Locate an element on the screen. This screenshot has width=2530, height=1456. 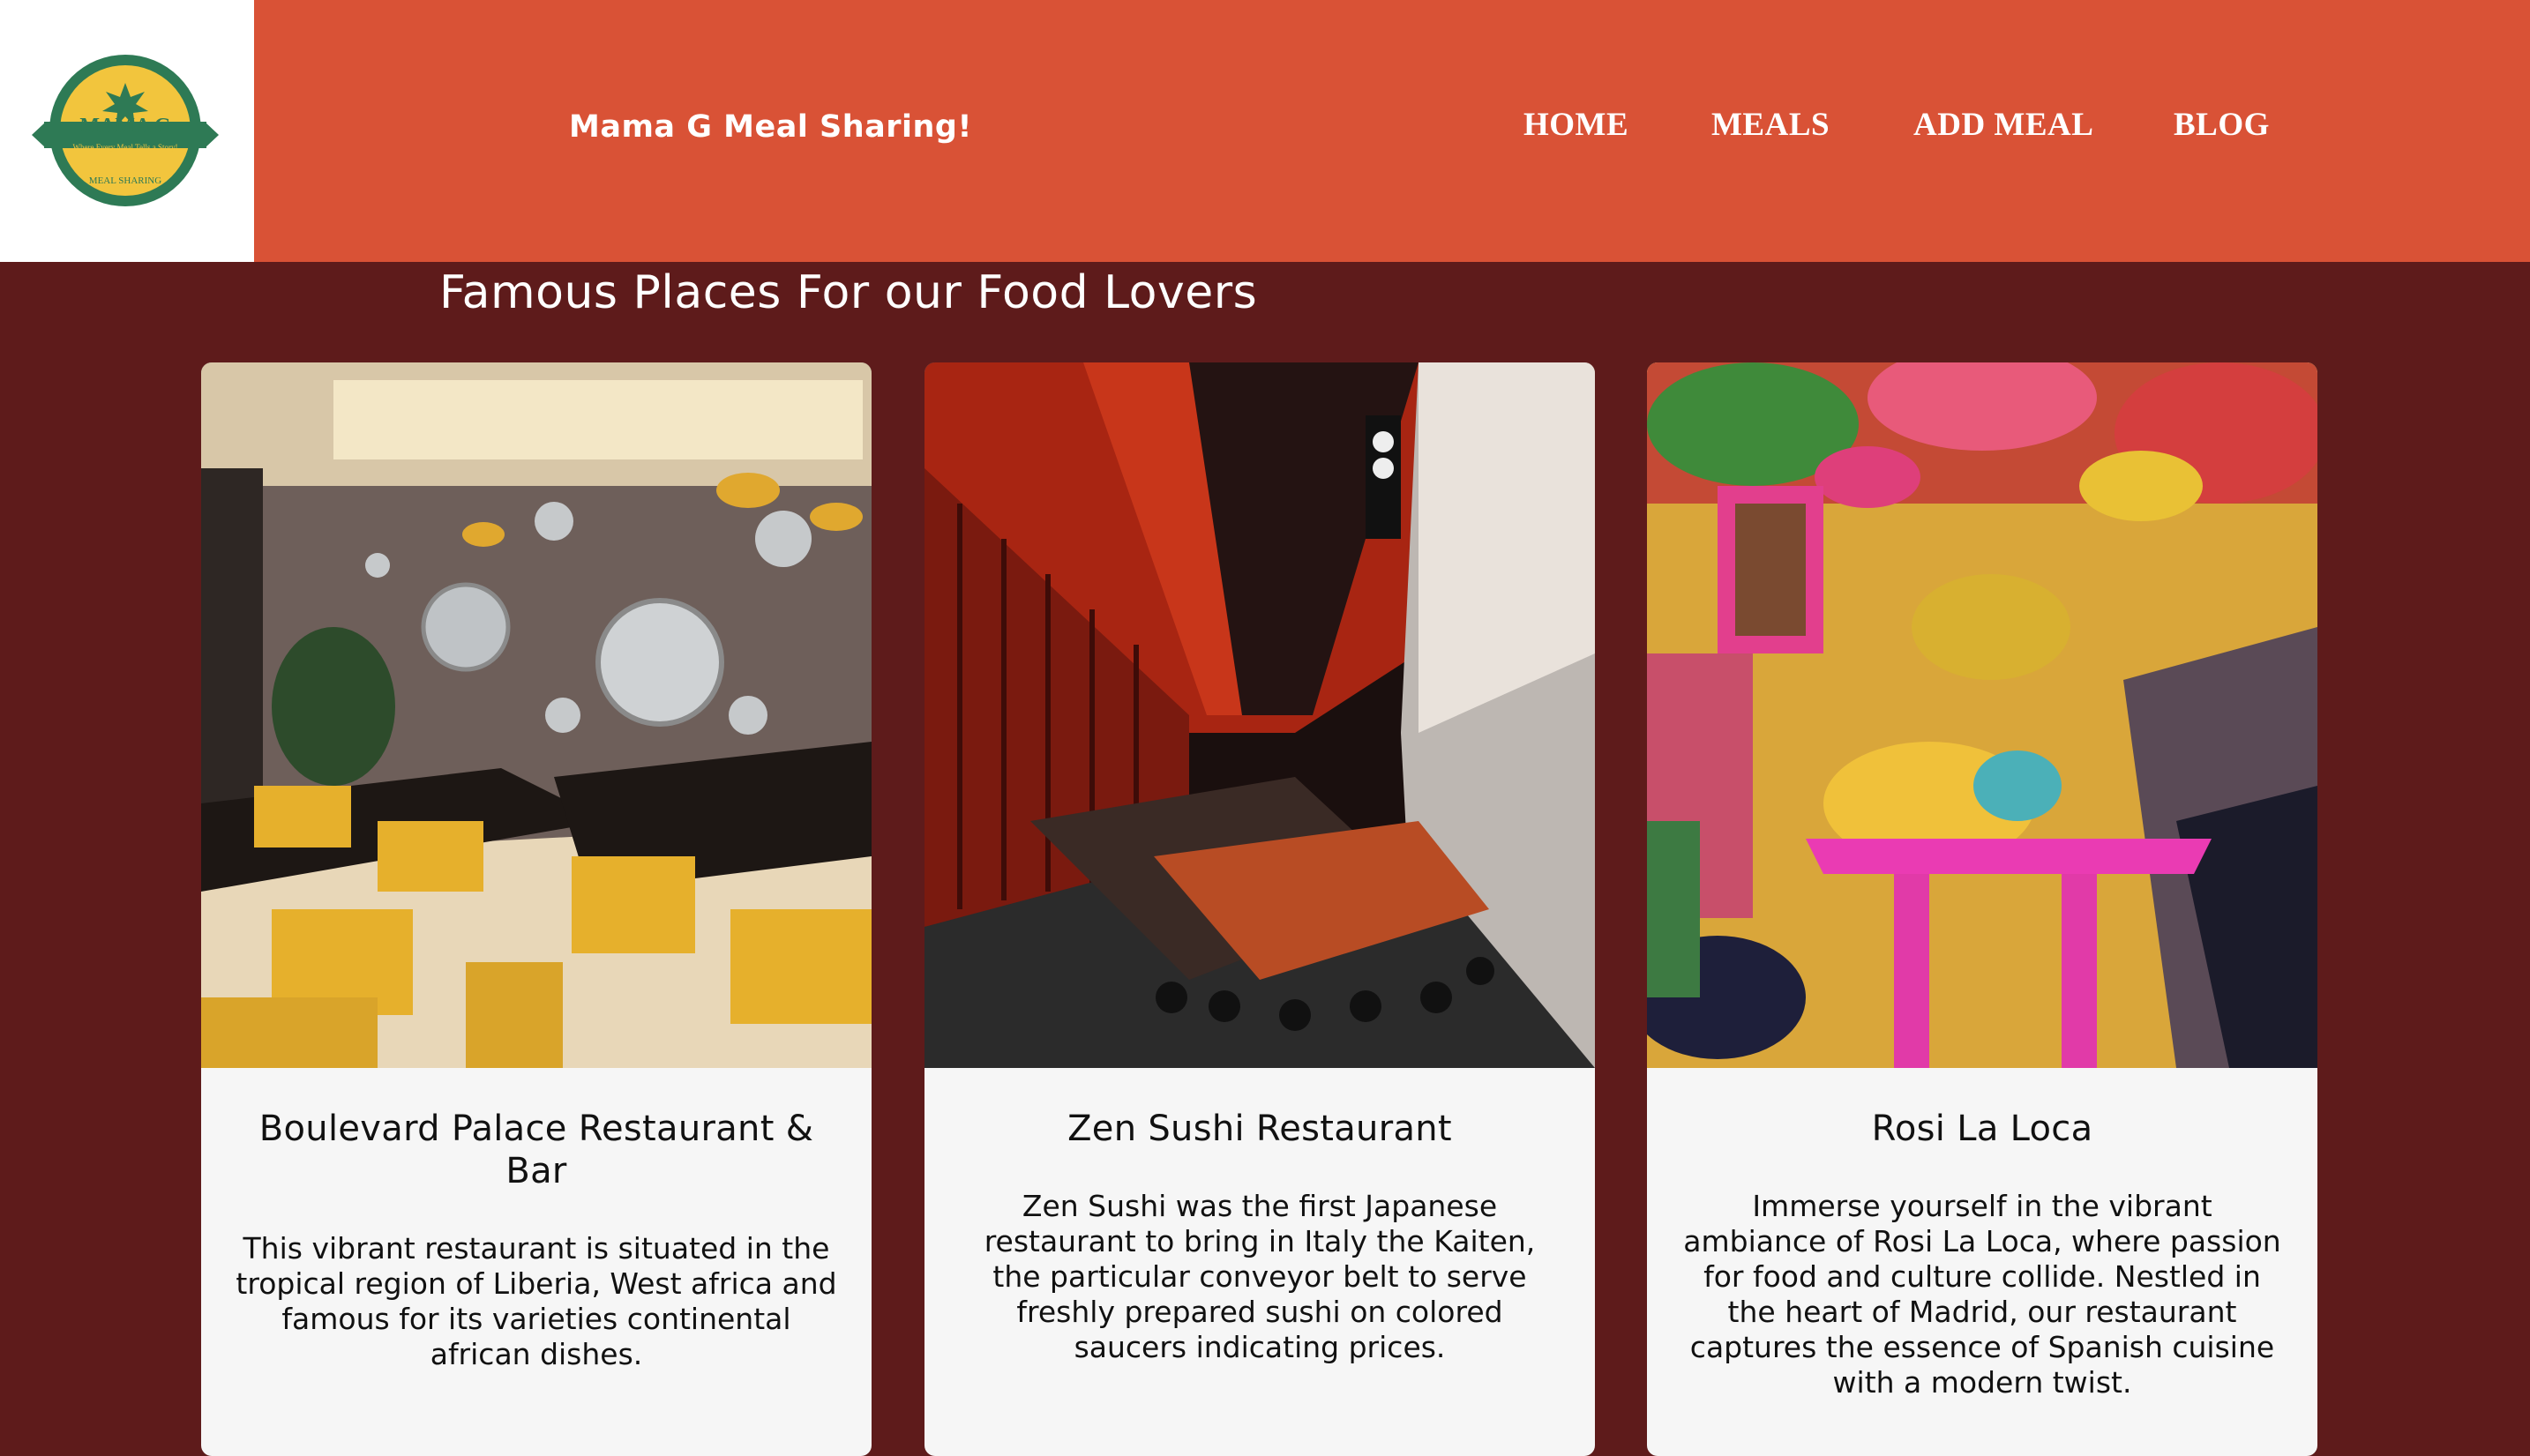
card-title: Boulevard Palace Restaurant & Bar is located at coordinates (536, 1150).